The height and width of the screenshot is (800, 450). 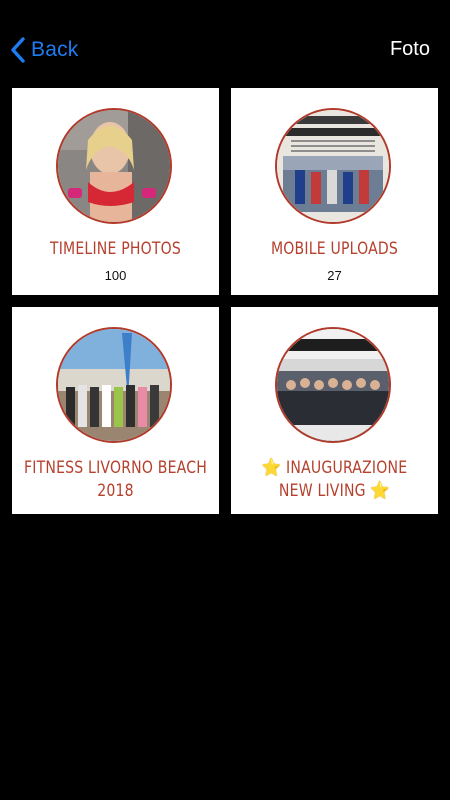 I want to click on group-beach-image, so click(x=114, y=385).